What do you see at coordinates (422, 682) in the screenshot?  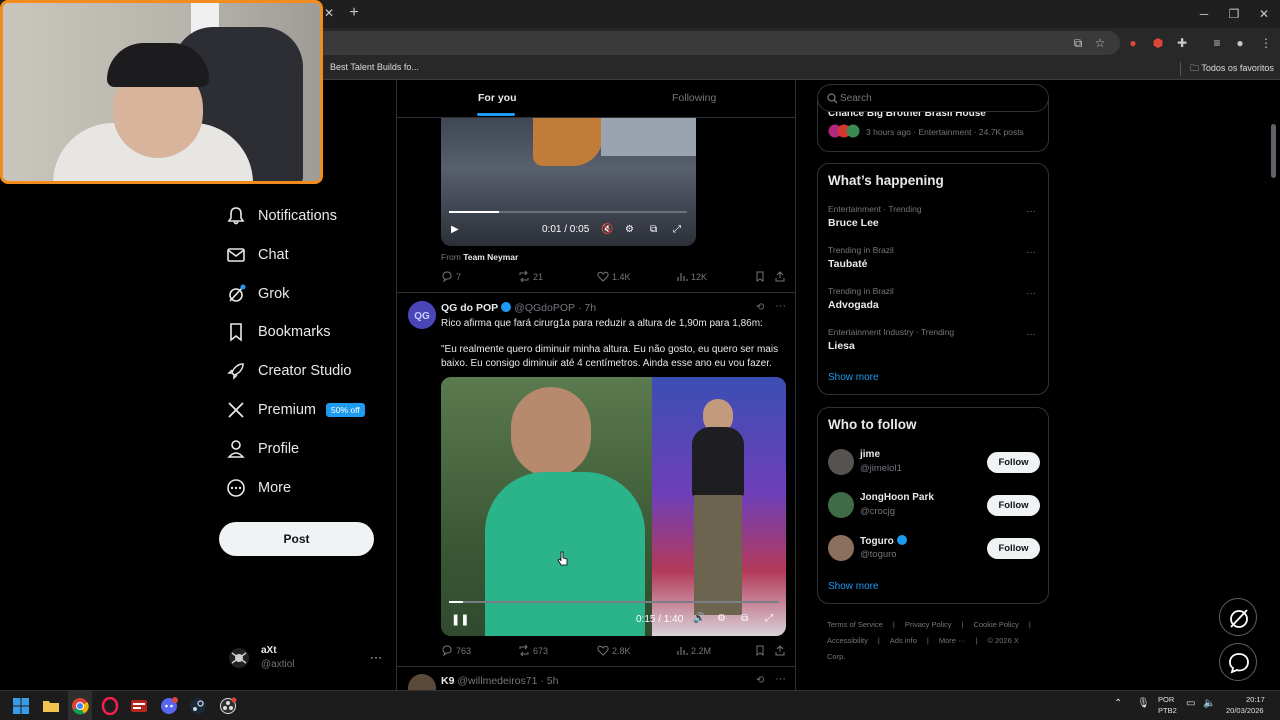 I see `avatar` at bounding box center [422, 682].